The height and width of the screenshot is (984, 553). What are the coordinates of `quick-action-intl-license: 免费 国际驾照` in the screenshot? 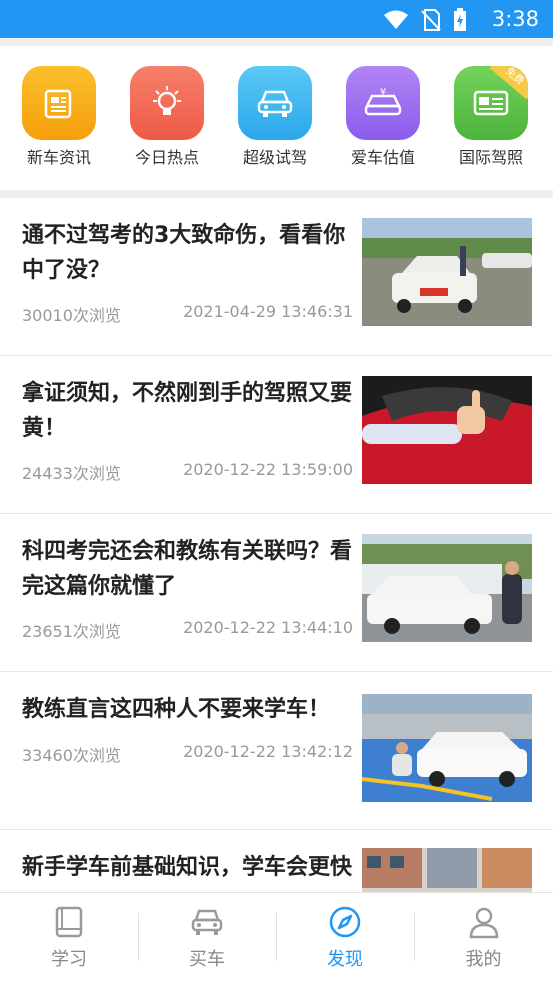 It's located at (491, 117).